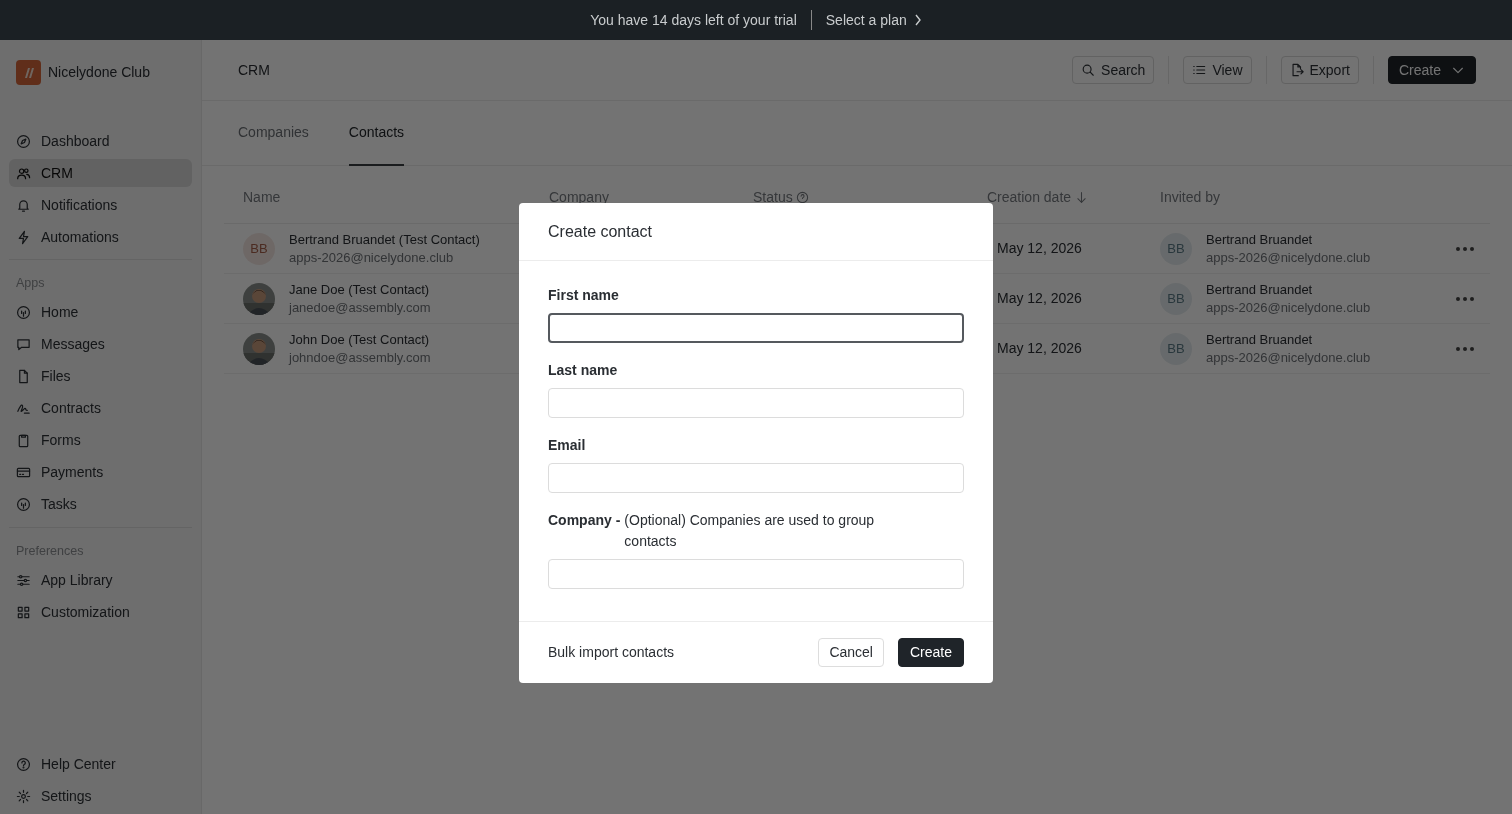 This screenshot has height=814, width=1512. Describe the element at coordinates (360, 307) in the screenshot. I see `contact-email: janedoe@assembly.com` at that location.